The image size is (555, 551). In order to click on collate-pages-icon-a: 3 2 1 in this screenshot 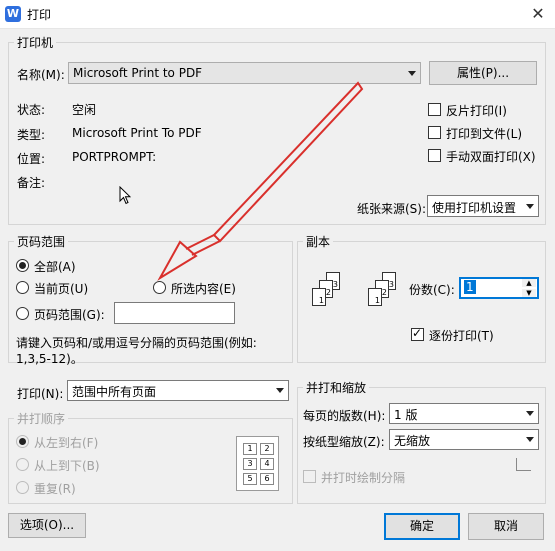, I will do `click(328, 302)`.